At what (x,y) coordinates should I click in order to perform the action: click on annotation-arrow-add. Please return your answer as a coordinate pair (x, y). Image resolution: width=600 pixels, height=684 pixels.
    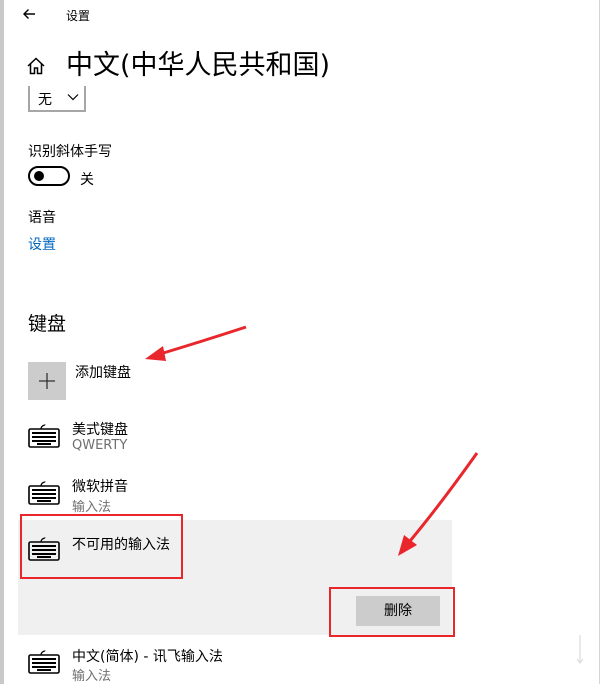
    Looking at the image, I should click on (196, 343).